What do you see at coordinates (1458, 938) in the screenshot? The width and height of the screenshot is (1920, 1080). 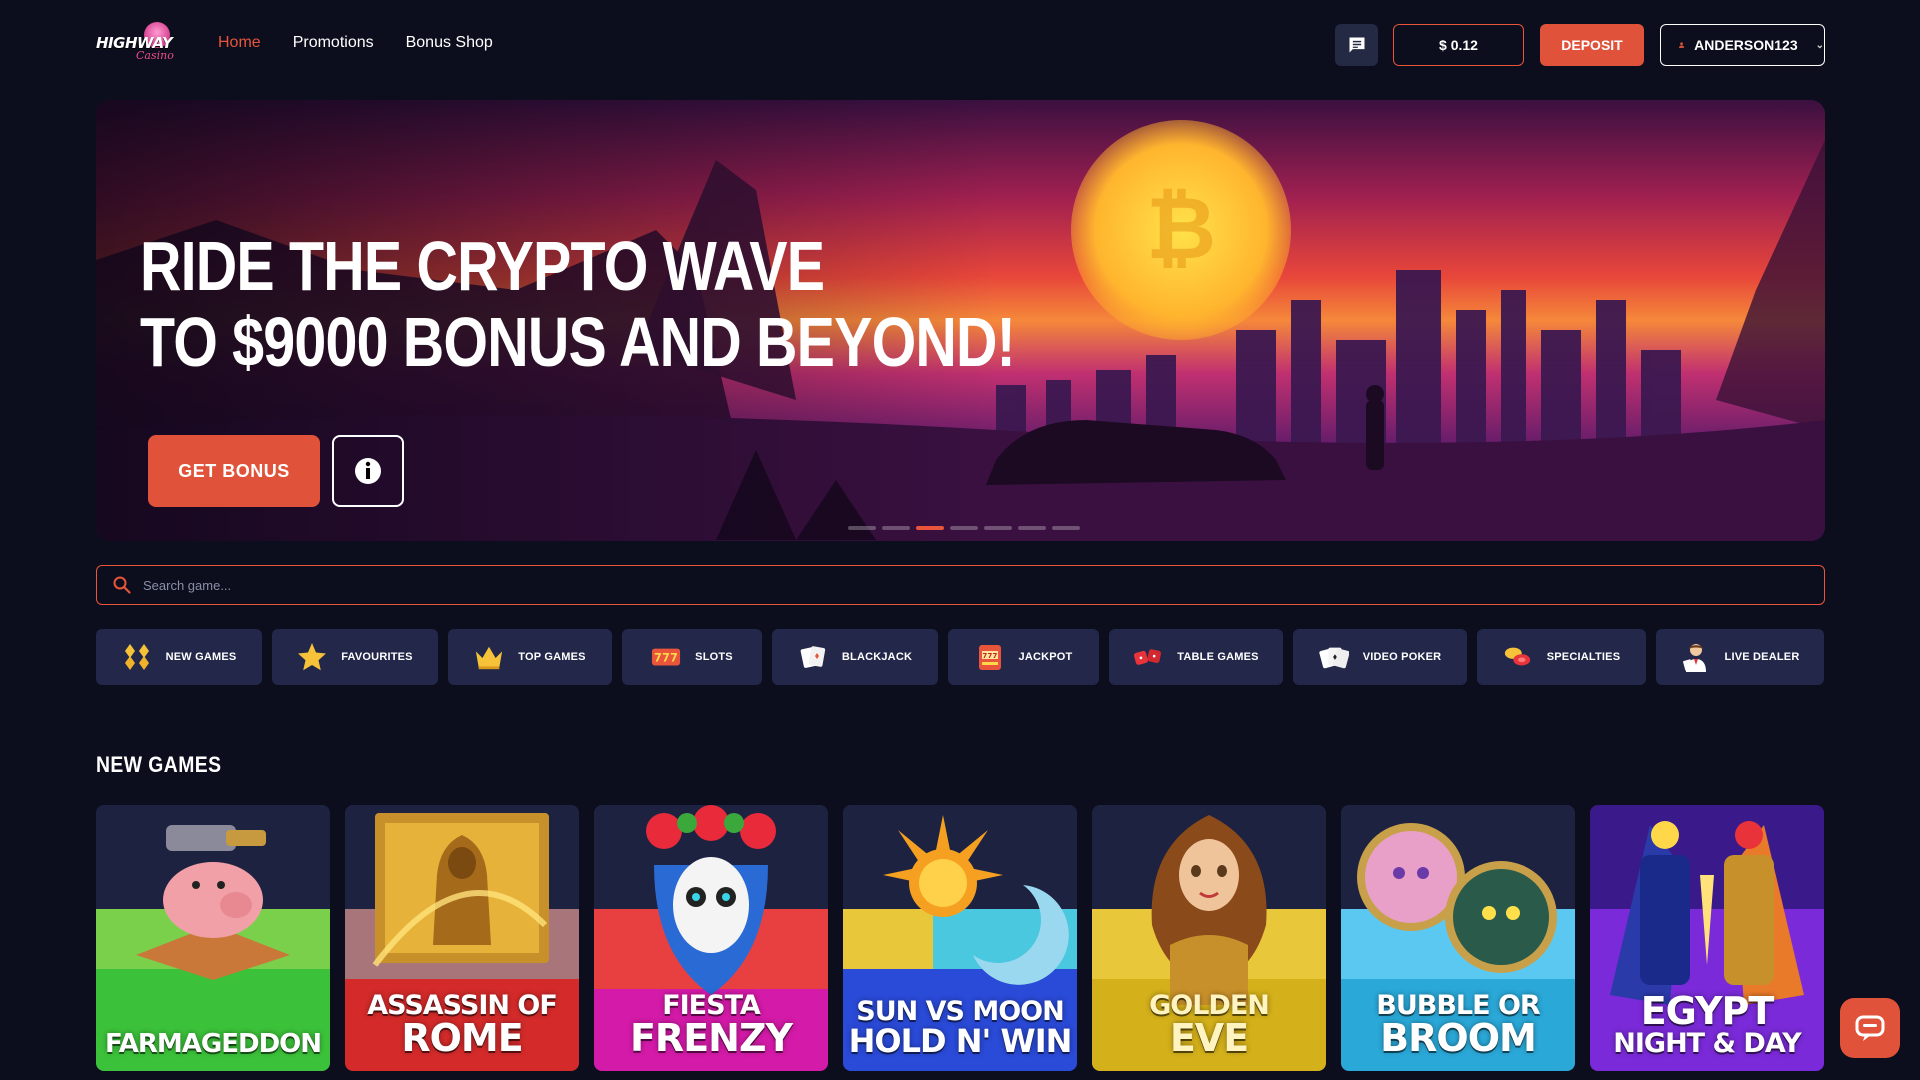 I see `game-card-bubble-or-broom: BUBBLE OR BROOM` at bounding box center [1458, 938].